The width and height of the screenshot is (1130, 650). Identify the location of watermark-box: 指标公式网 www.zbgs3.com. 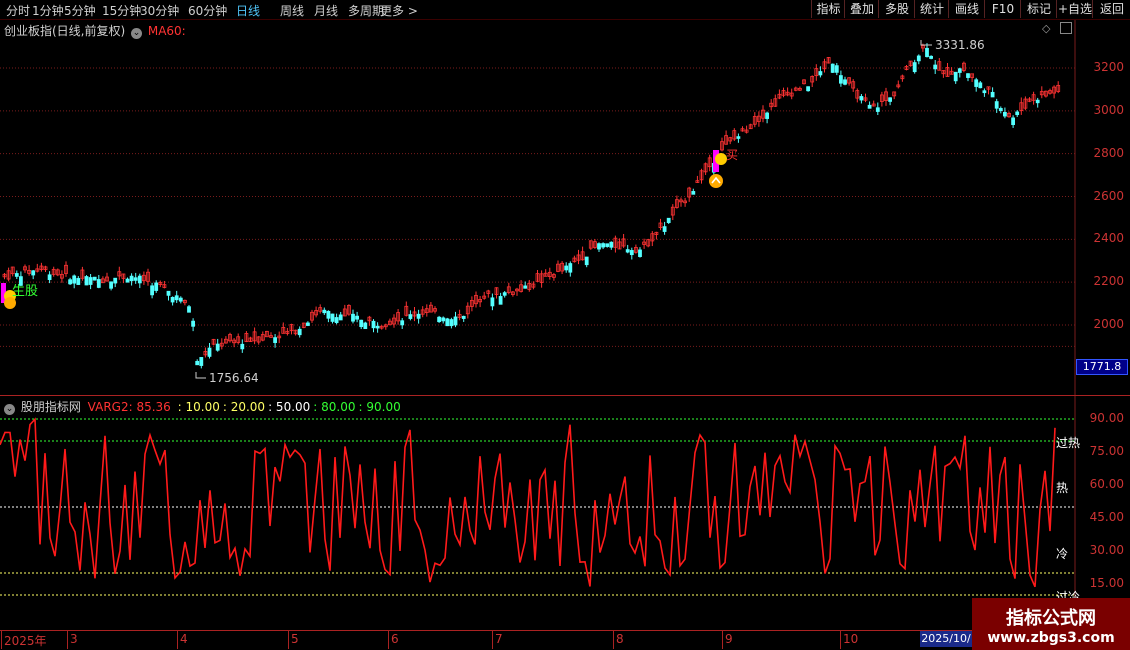
(1051, 624).